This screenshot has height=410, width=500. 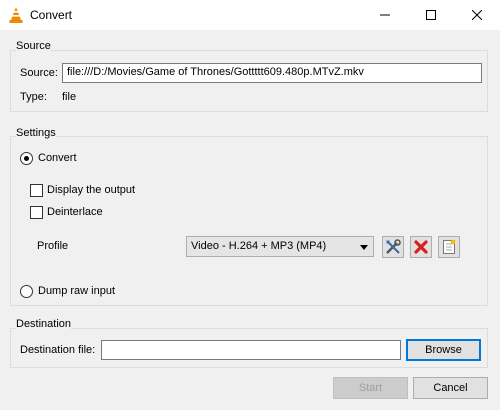 What do you see at coordinates (91, 190) in the screenshot?
I see `display-output-label: Display the output` at bounding box center [91, 190].